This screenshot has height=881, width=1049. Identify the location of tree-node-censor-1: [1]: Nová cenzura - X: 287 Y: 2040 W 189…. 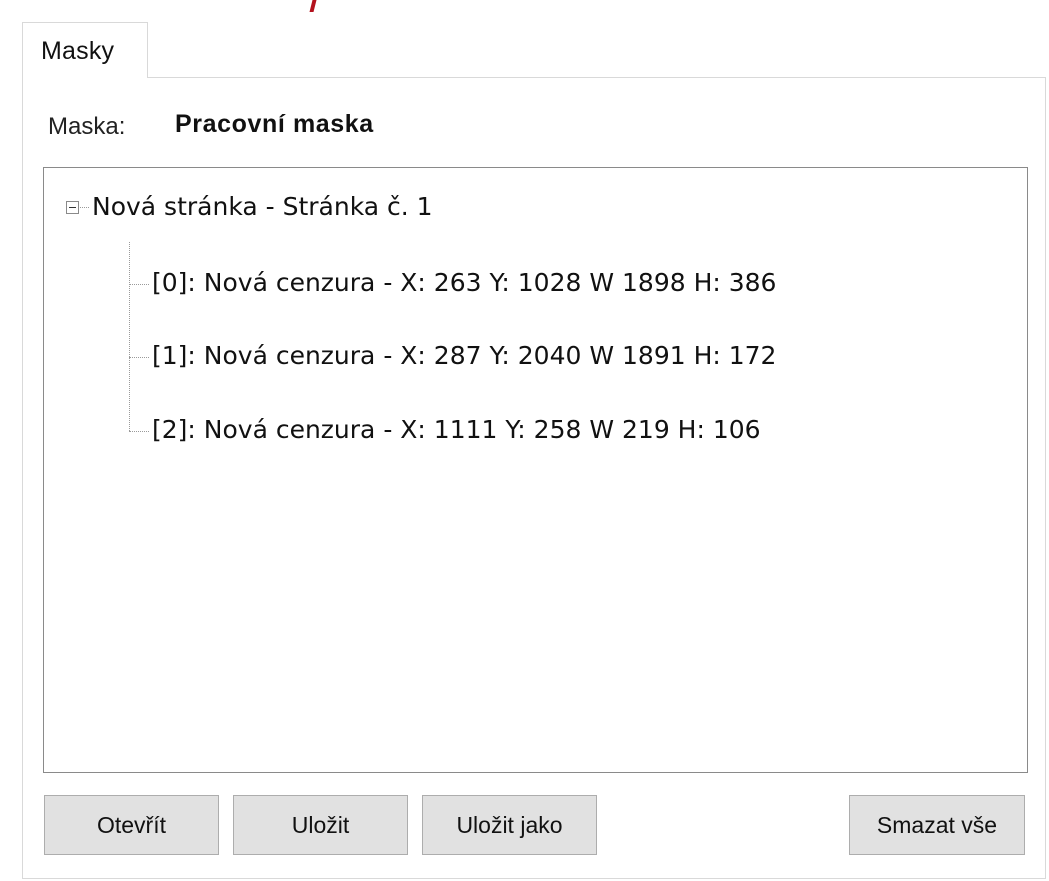
(464, 355).